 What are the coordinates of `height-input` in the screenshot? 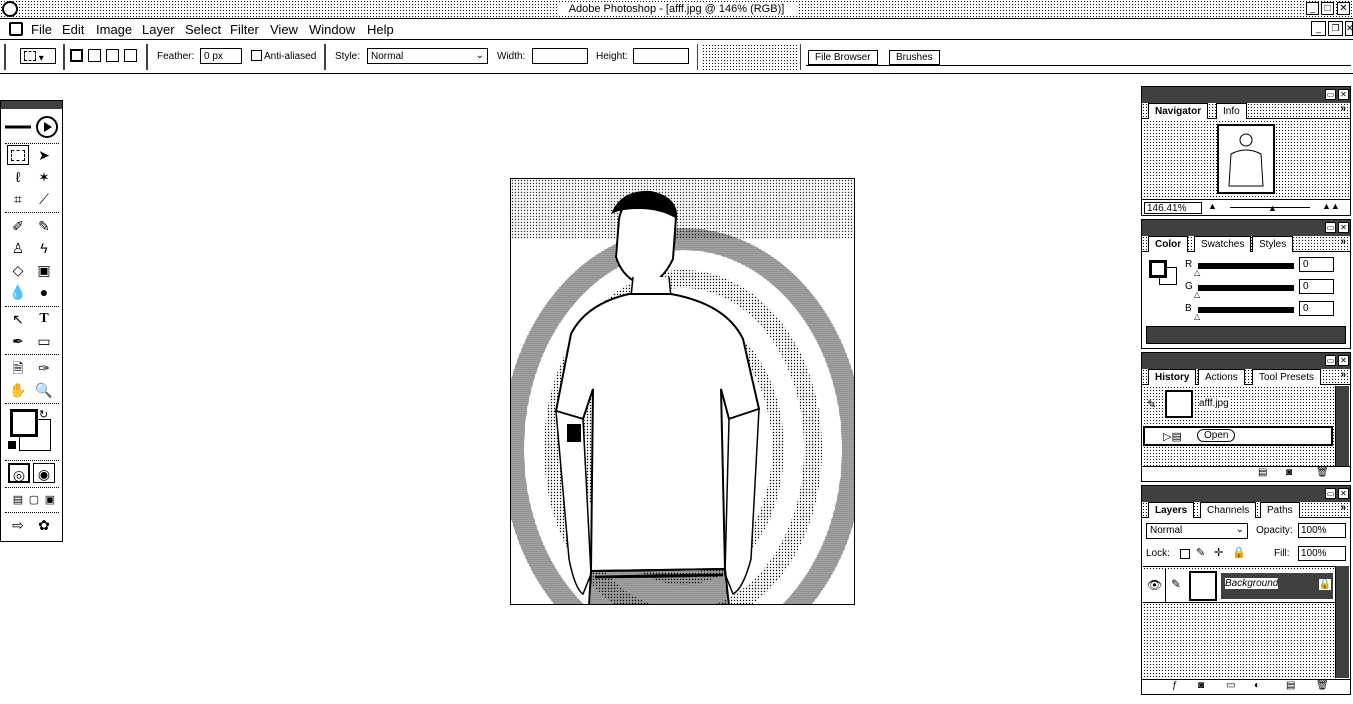 It's located at (661, 56).